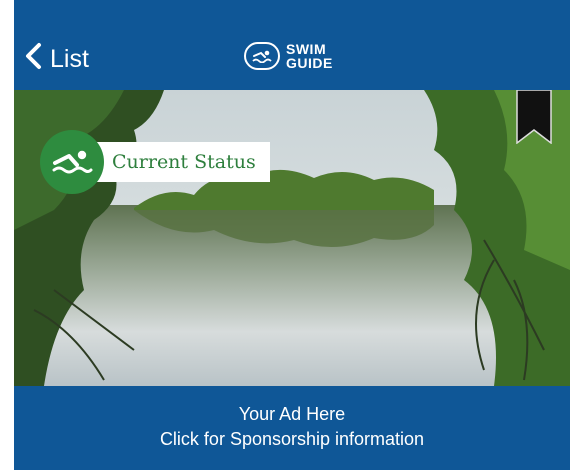  I want to click on current-status-badge: Current Status, so click(155, 162).